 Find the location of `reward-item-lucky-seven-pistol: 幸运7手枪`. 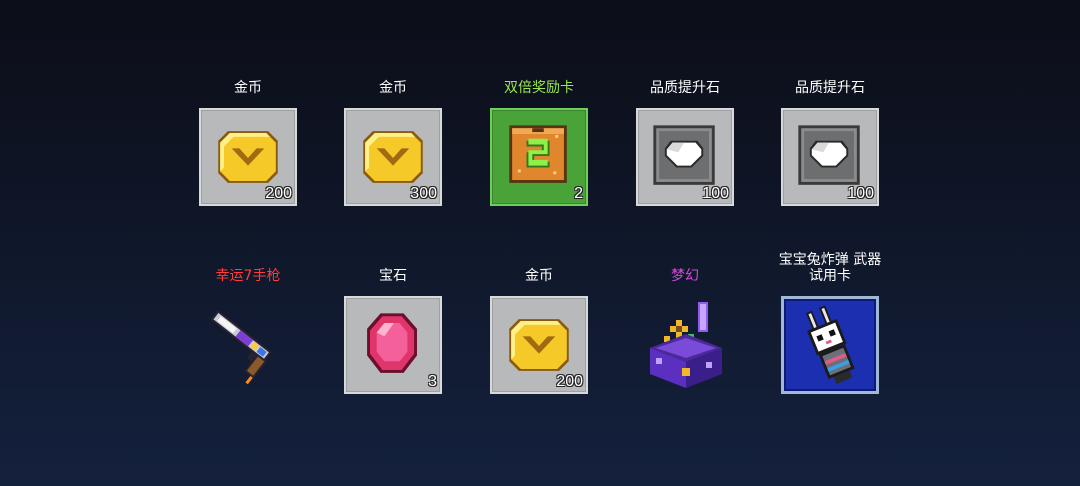

reward-item-lucky-seven-pistol: 幸运7手枪 is located at coordinates (248, 321).